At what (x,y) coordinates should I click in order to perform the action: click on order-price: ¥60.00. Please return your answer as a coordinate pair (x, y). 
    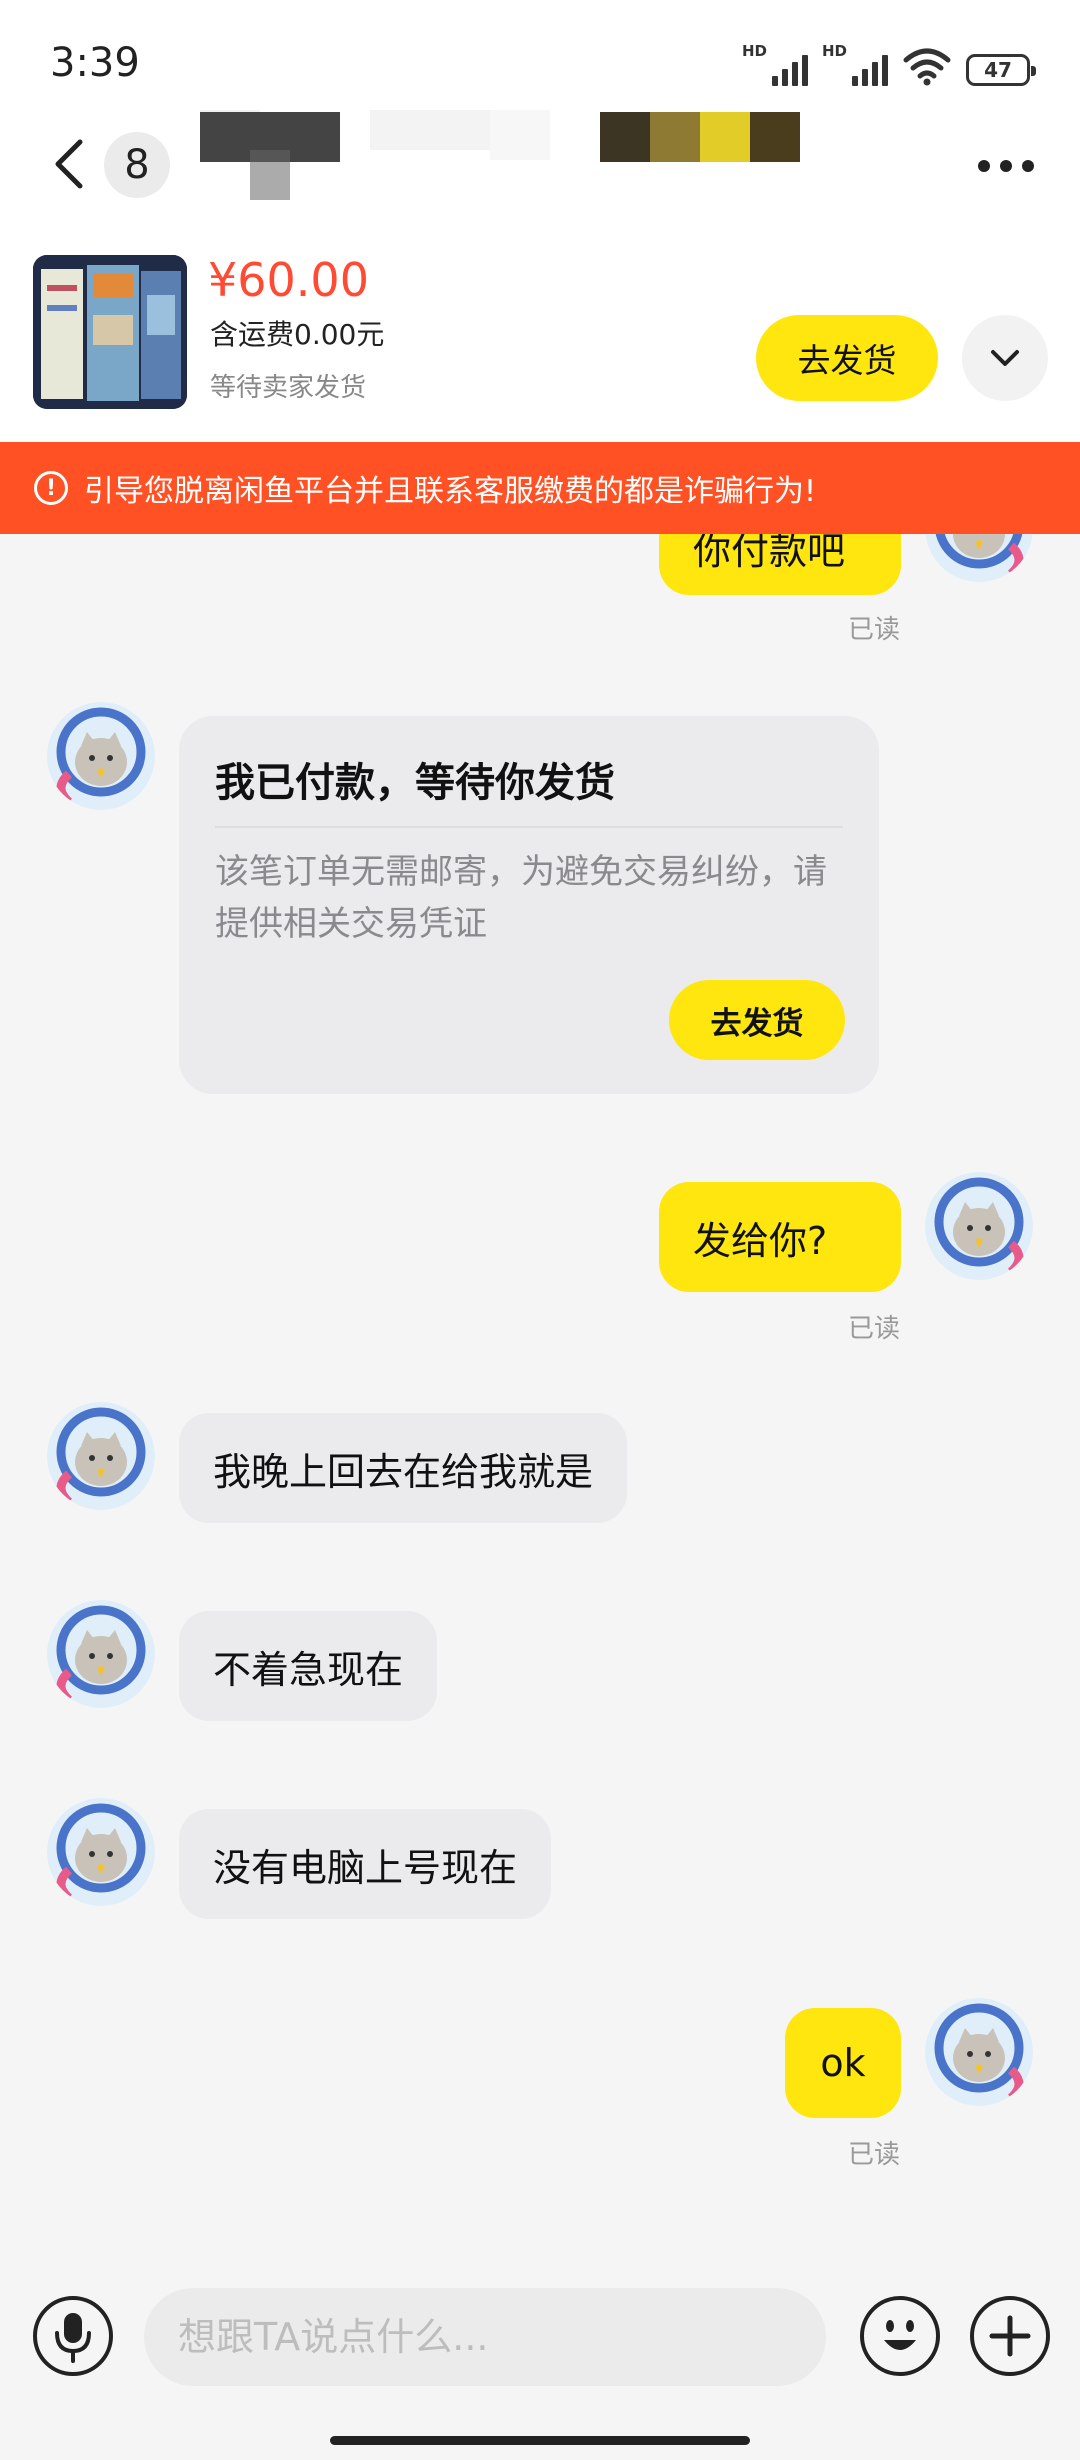
    Looking at the image, I should click on (288, 280).